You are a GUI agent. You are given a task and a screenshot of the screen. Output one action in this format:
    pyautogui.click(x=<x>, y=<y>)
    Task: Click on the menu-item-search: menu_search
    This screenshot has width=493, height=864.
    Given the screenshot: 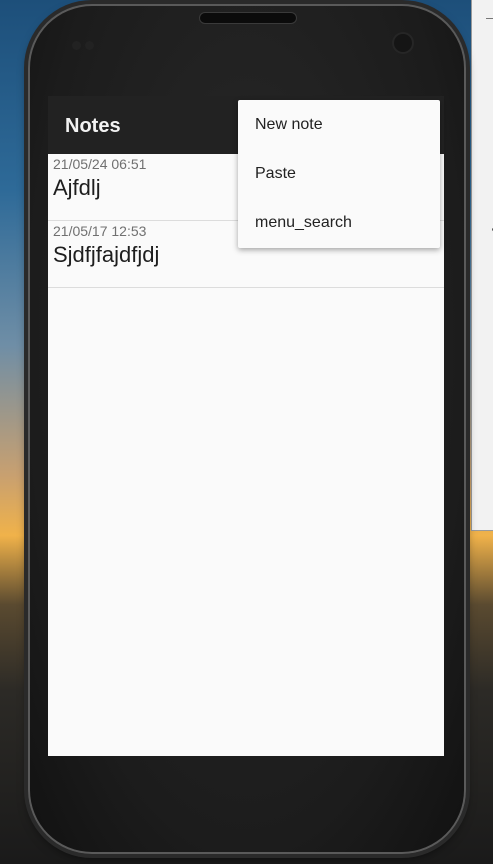 What is the action you would take?
    pyautogui.click(x=339, y=222)
    